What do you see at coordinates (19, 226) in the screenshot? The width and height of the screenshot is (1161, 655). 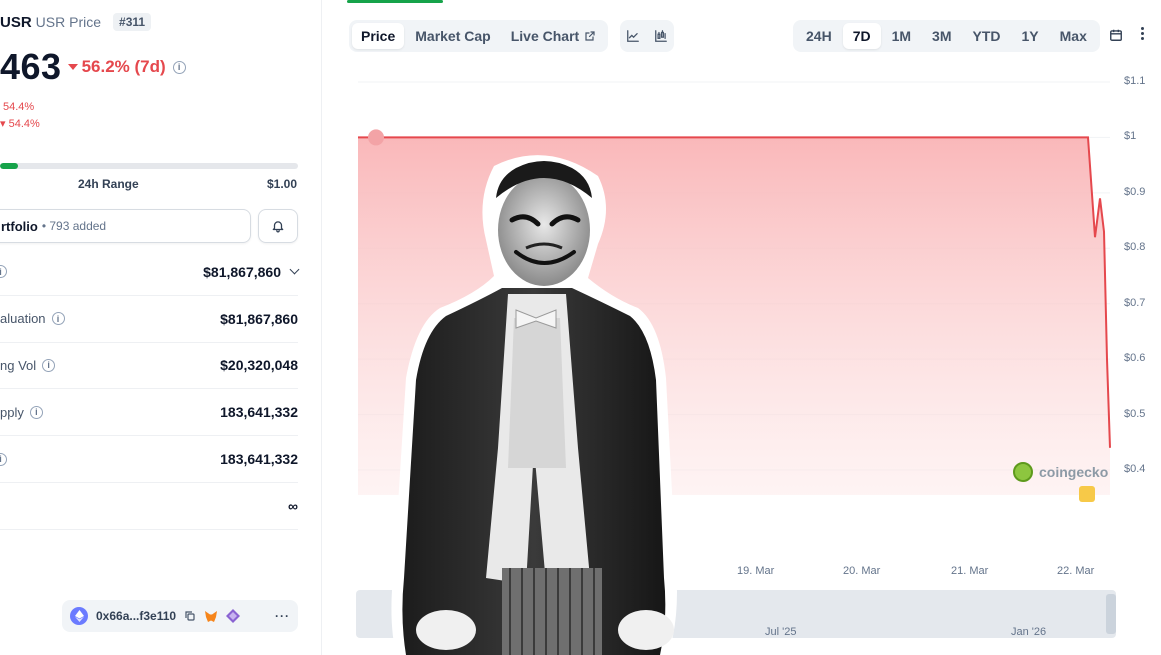 I see `portfolio-label: rtfolio` at bounding box center [19, 226].